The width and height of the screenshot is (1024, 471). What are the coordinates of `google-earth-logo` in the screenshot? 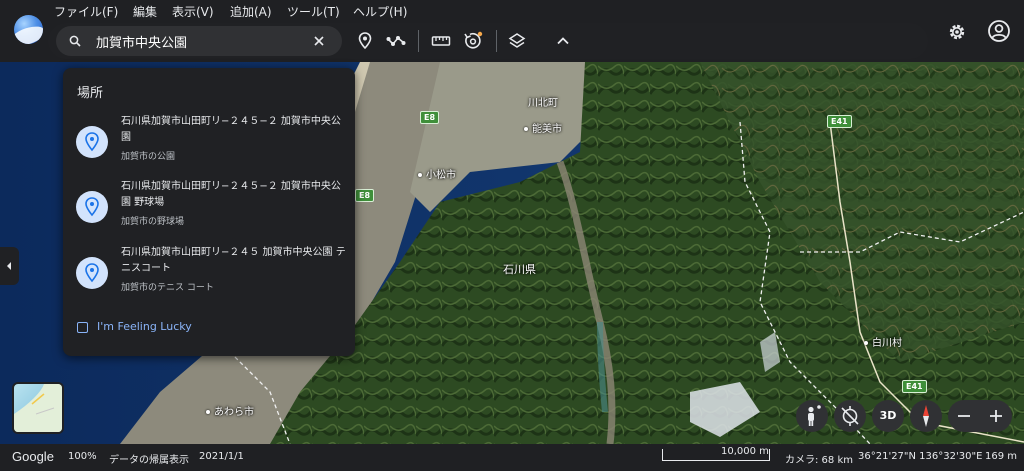 It's located at (28, 29).